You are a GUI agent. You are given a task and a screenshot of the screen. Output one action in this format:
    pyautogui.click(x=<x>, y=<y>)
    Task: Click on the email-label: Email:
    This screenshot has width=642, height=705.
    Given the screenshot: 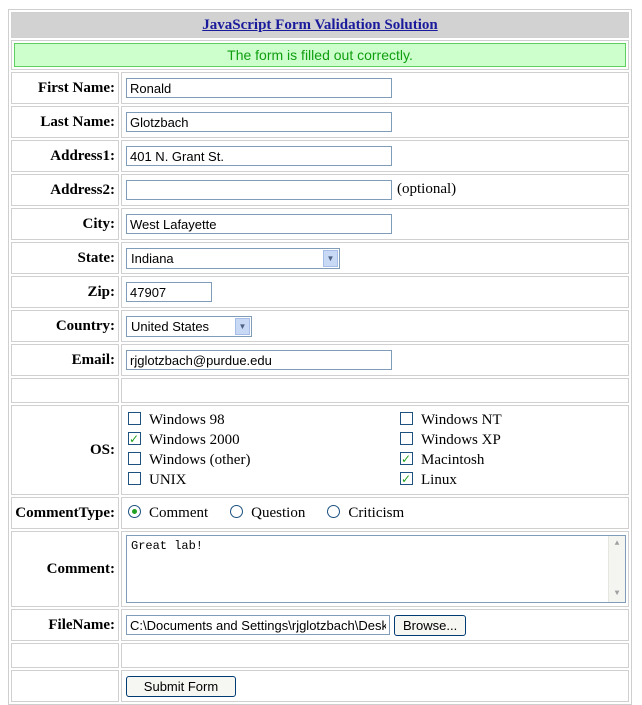 What is the action you would take?
    pyautogui.click(x=65, y=360)
    